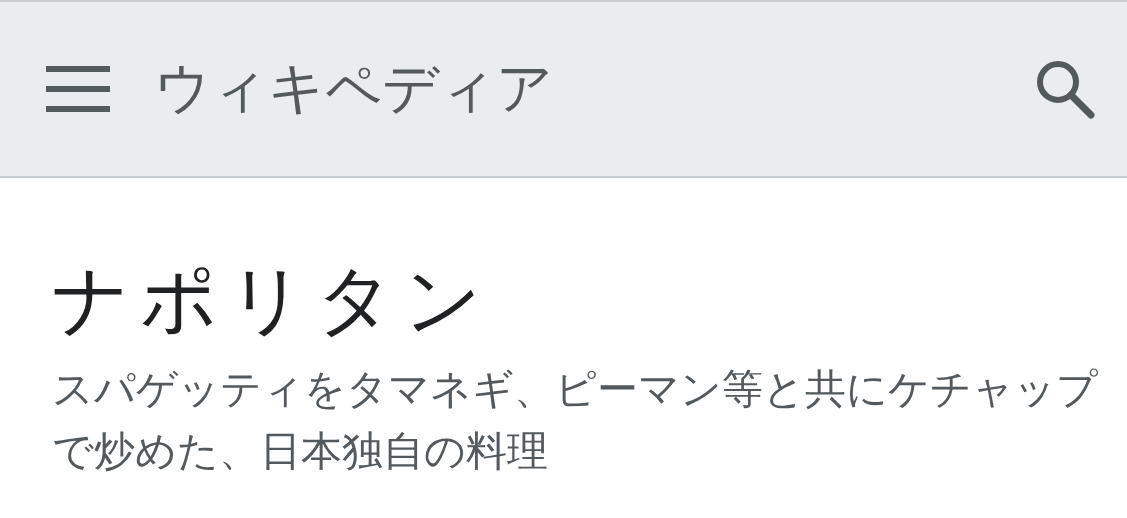 The height and width of the screenshot is (518, 1127). I want to click on site-title: ウィキペディア, so click(593, 89).